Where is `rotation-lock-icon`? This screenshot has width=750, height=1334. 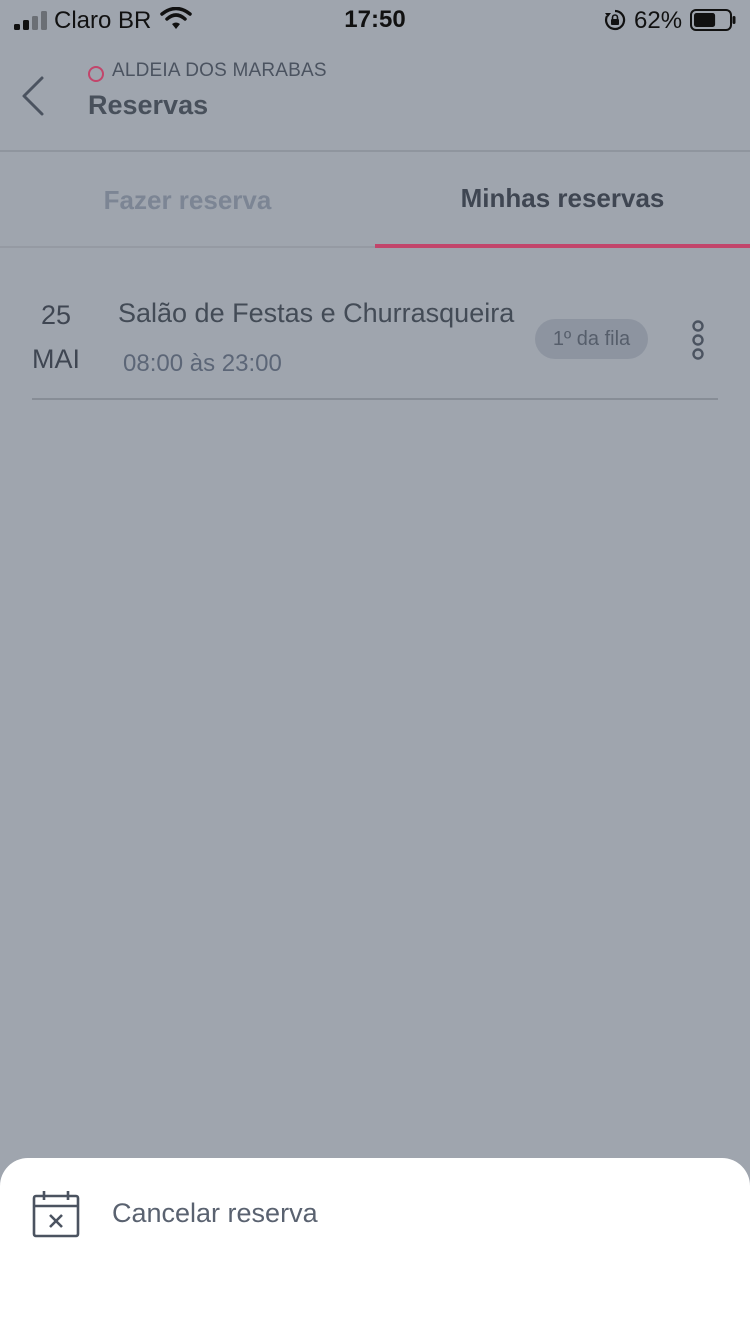 rotation-lock-icon is located at coordinates (615, 20).